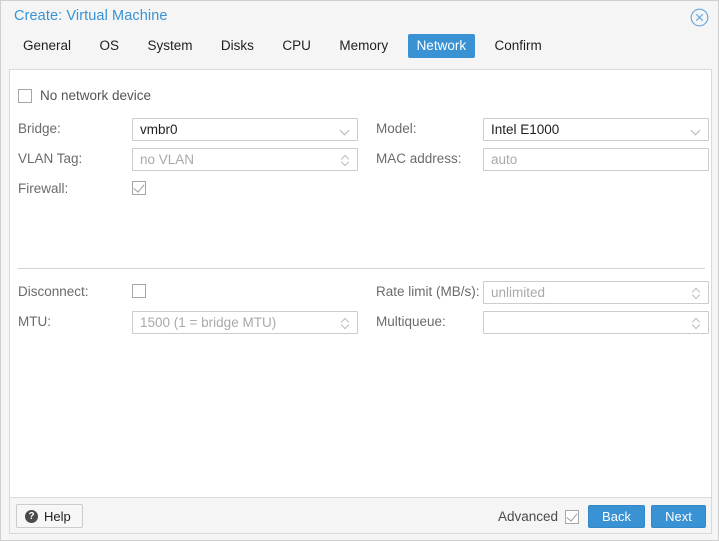 Image resolution: width=719 pixels, height=541 pixels. I want to click on model-input: Intel E1000, so click(596, 129).